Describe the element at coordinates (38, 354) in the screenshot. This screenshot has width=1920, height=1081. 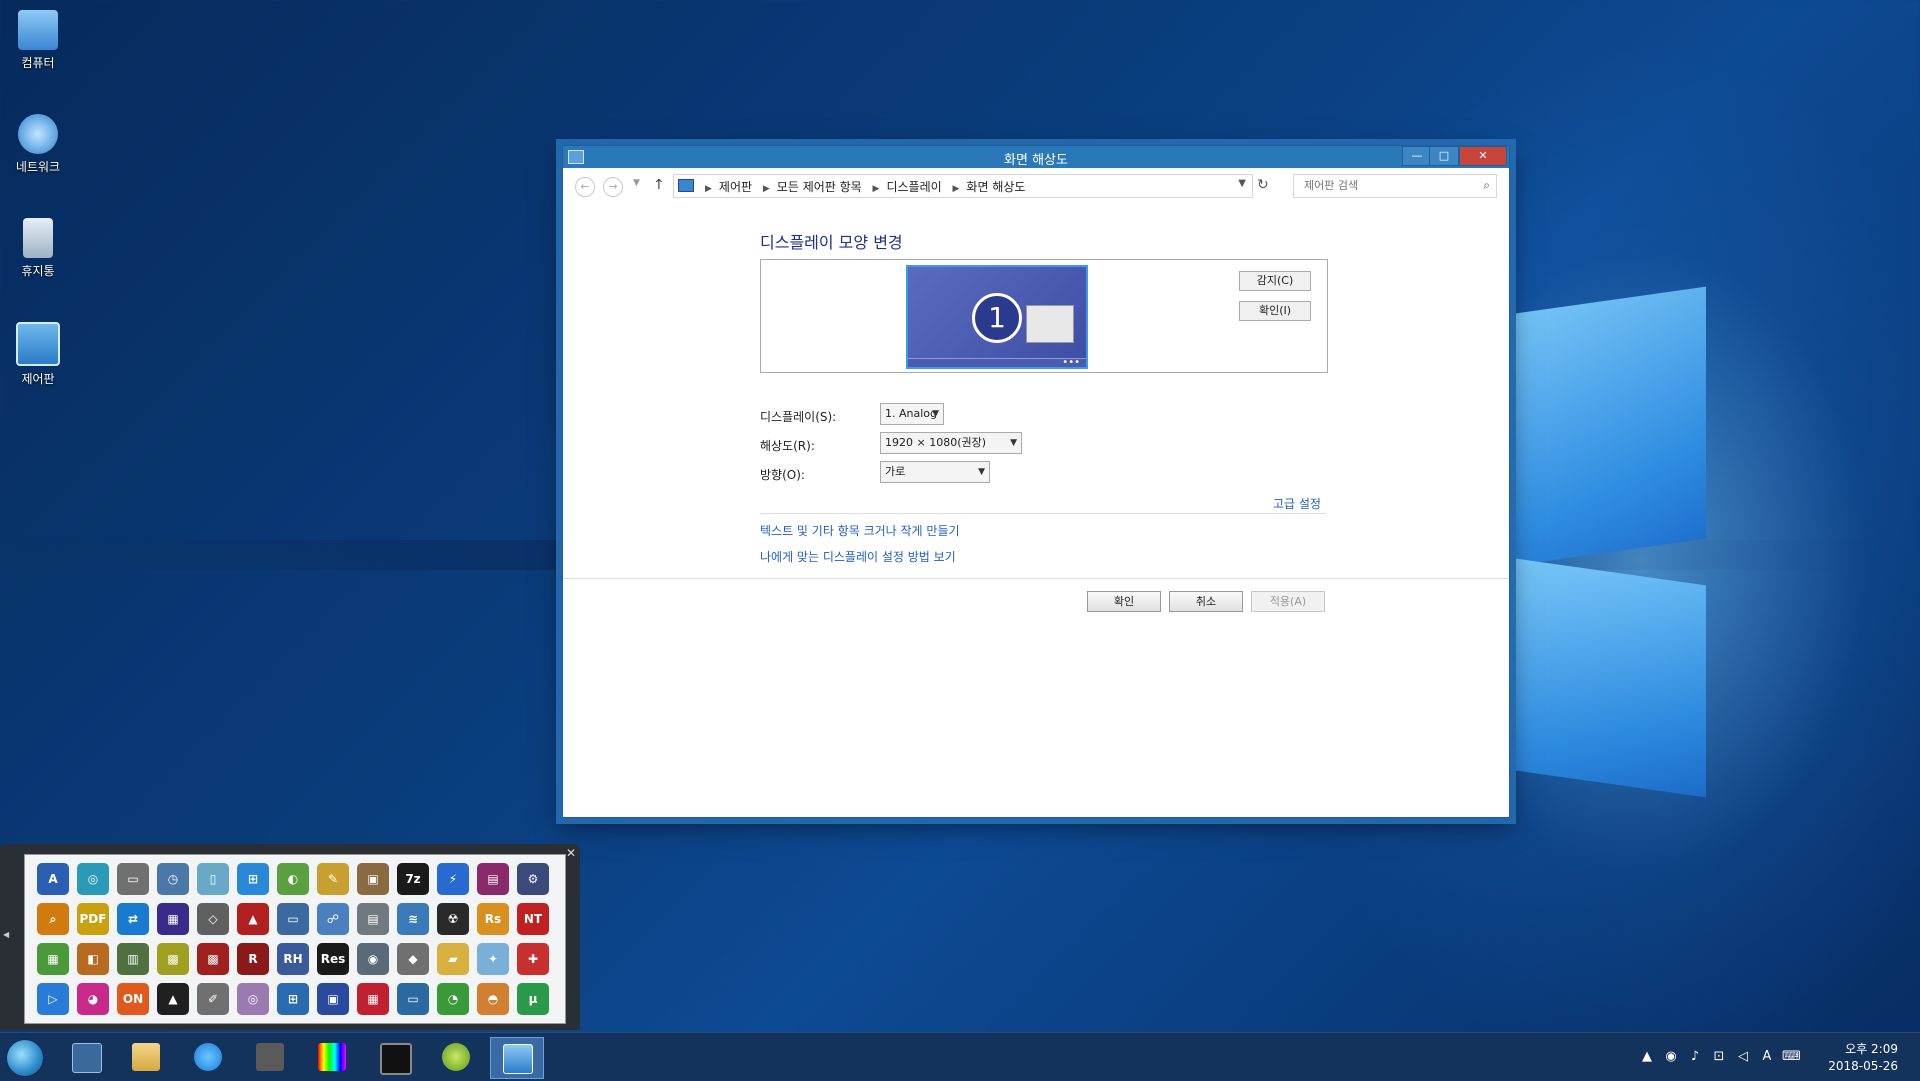
I see `desktop-icon-control-panel: 제어판` at that location.